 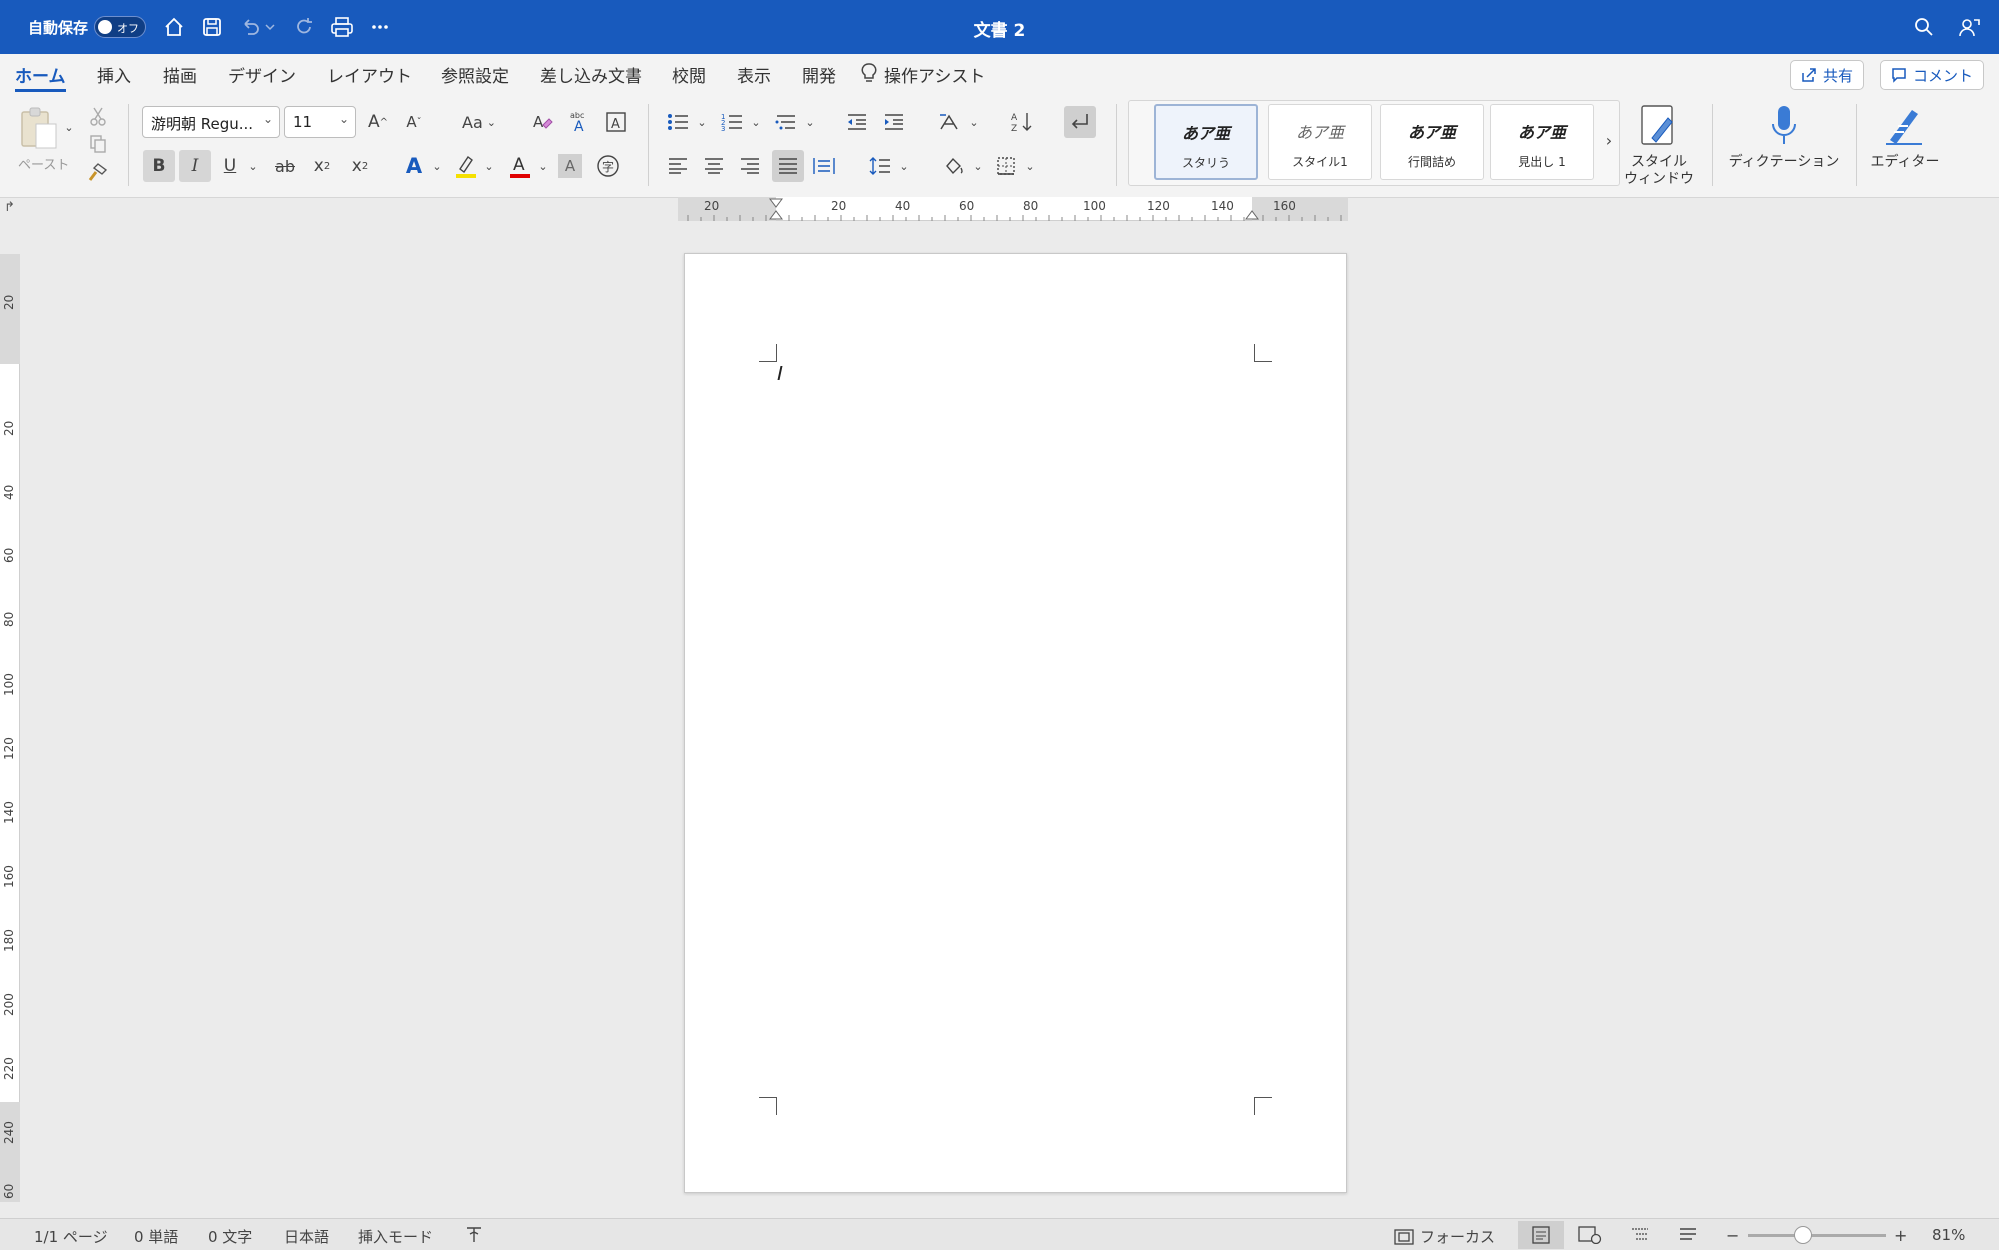 What do you see at coordinates (180, 77) in the screenshot?
I see `tab-draw: 描画` at bounding box center [180, 77].